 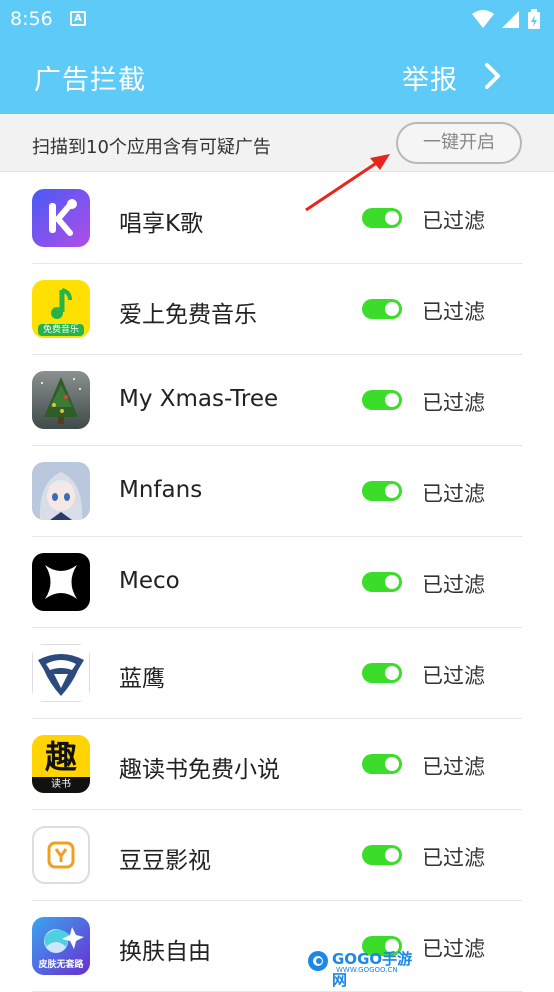 What do you see at coordinates (61, 673) in the screenshot?
I see `eagle-icon` at bounding box center [61, 673].